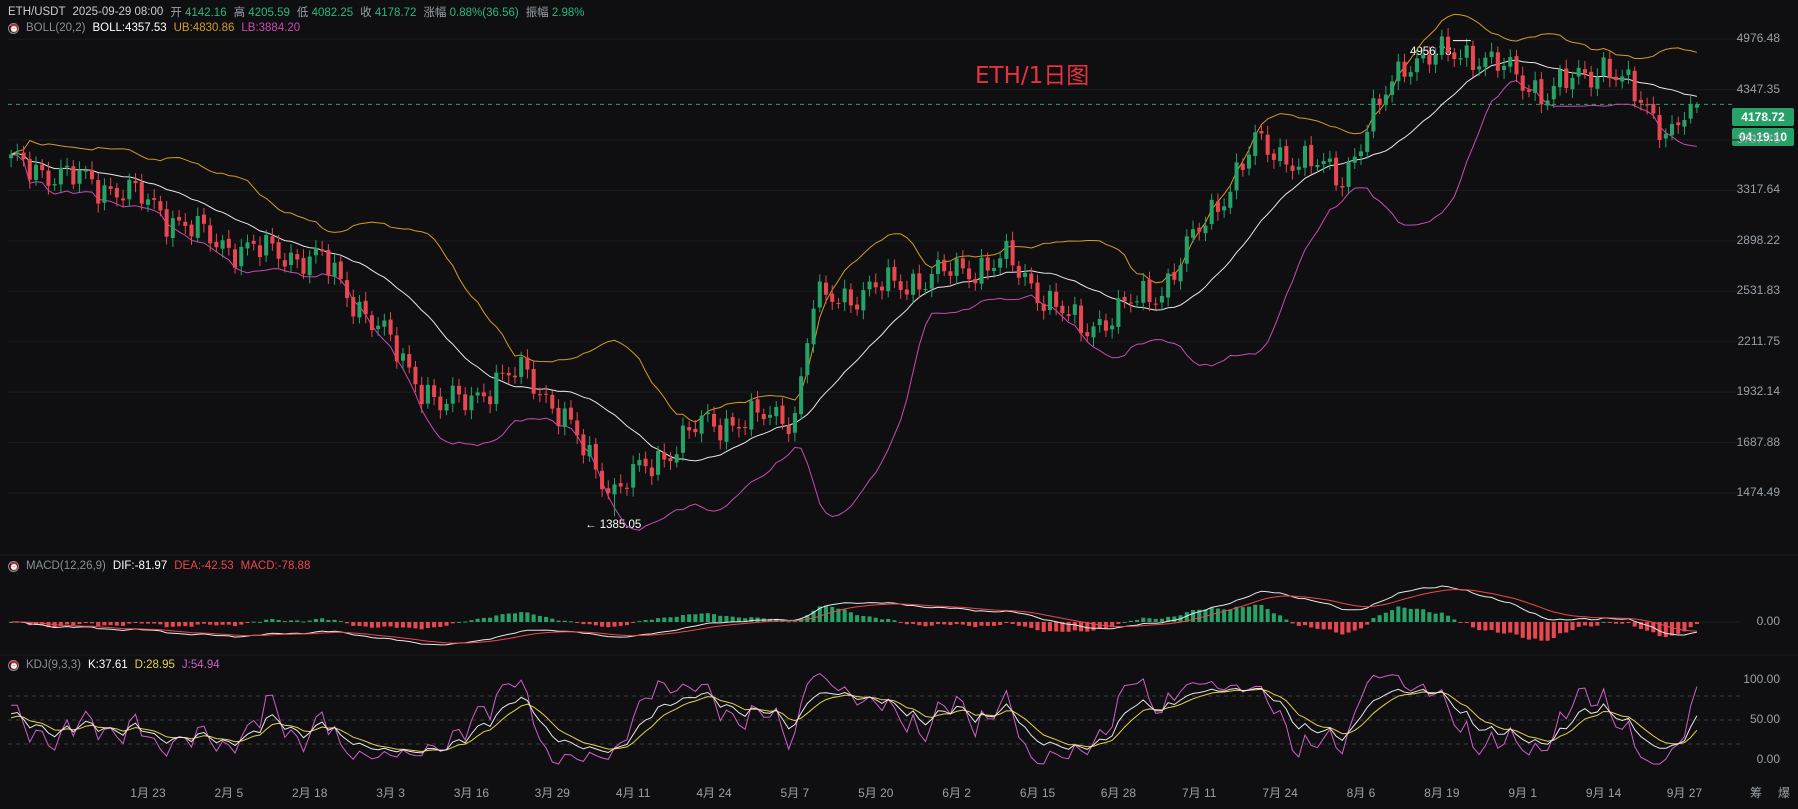 The height and width of the screenshot is (809, 1798). I want to click on time-tick-label: 2月 5, so click(229, 793).